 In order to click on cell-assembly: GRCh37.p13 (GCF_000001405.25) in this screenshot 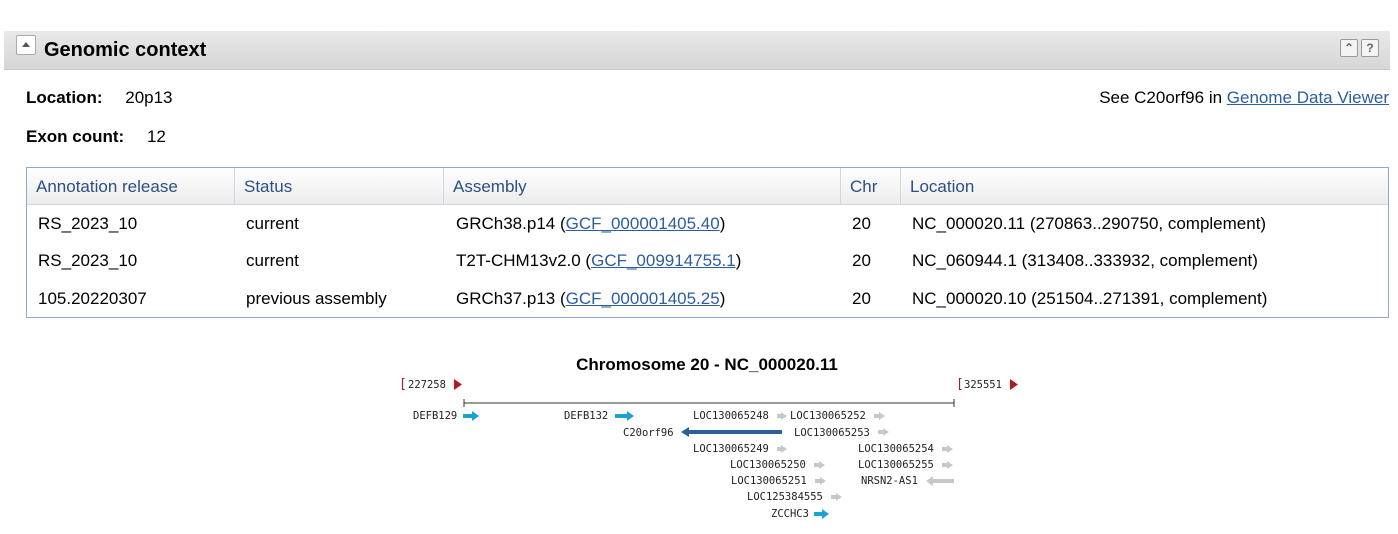, I will do `click(591, 298)`.